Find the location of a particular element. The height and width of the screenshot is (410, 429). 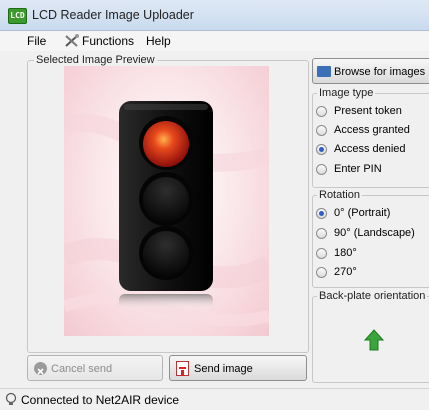

app-icon: LCD is located at coordinates (17, 16).